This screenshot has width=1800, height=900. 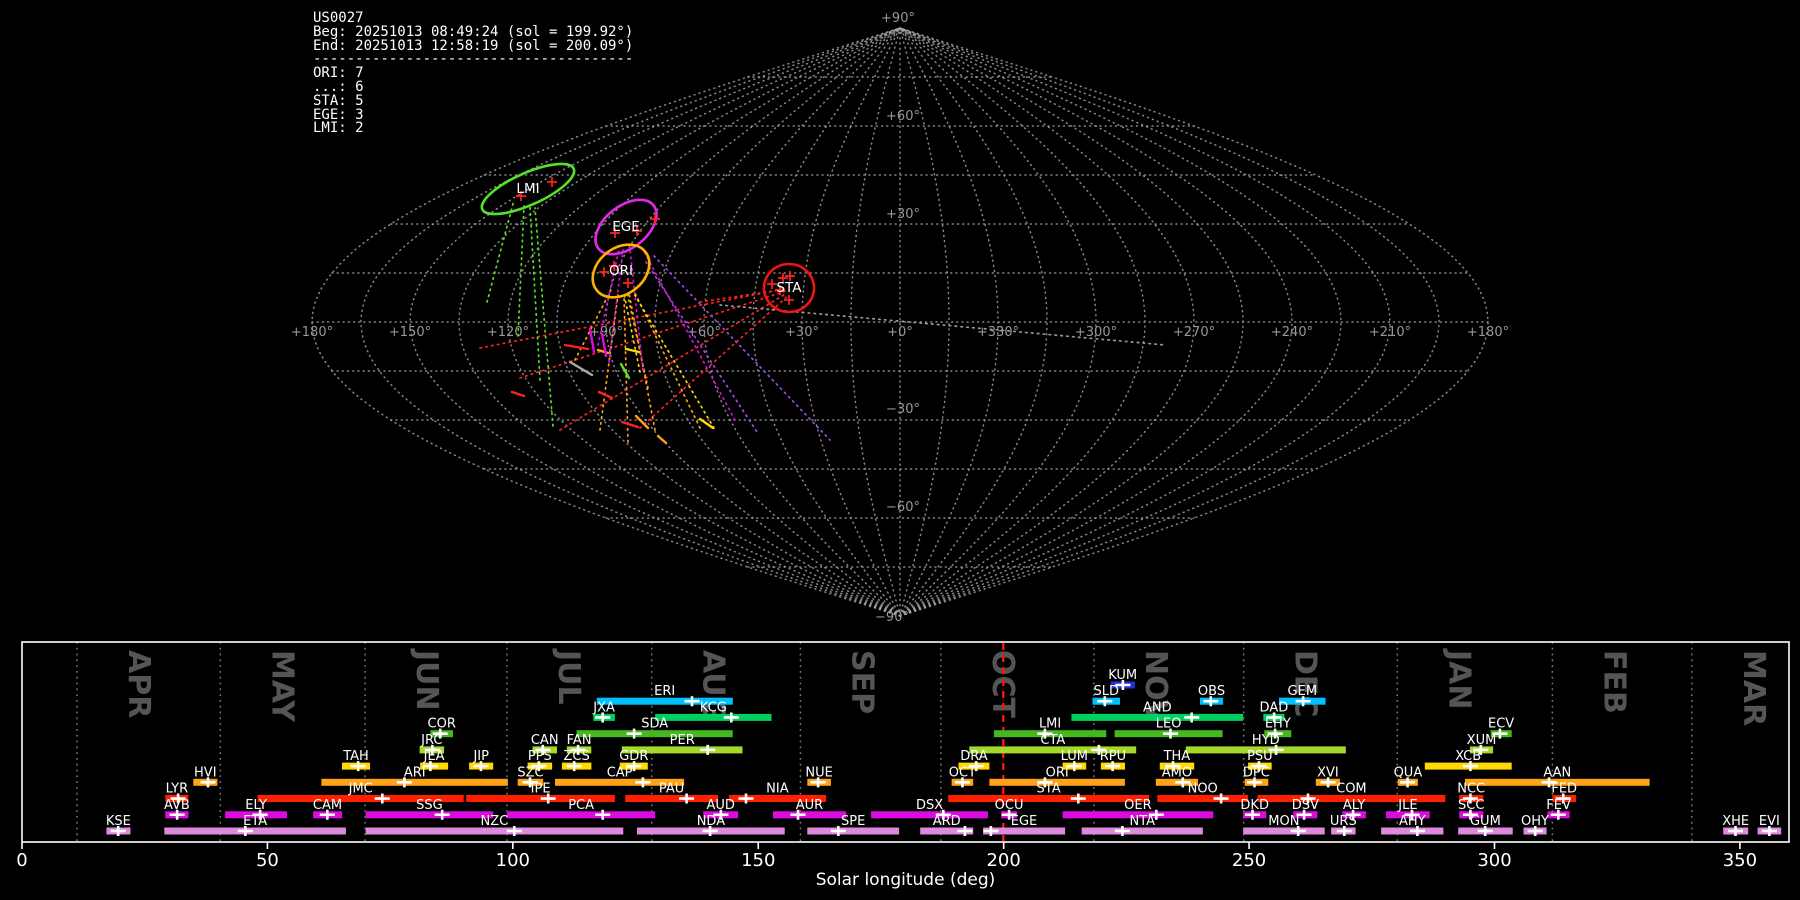 I want to click on shower-code-label: NZC, so click(x=495, y=821).